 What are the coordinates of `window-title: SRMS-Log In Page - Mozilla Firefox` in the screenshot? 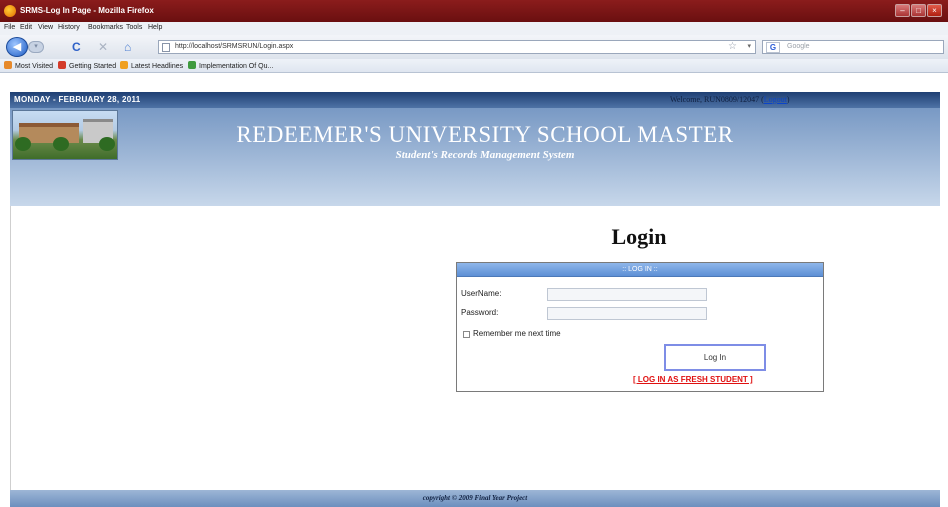 It's located at (87, 10).